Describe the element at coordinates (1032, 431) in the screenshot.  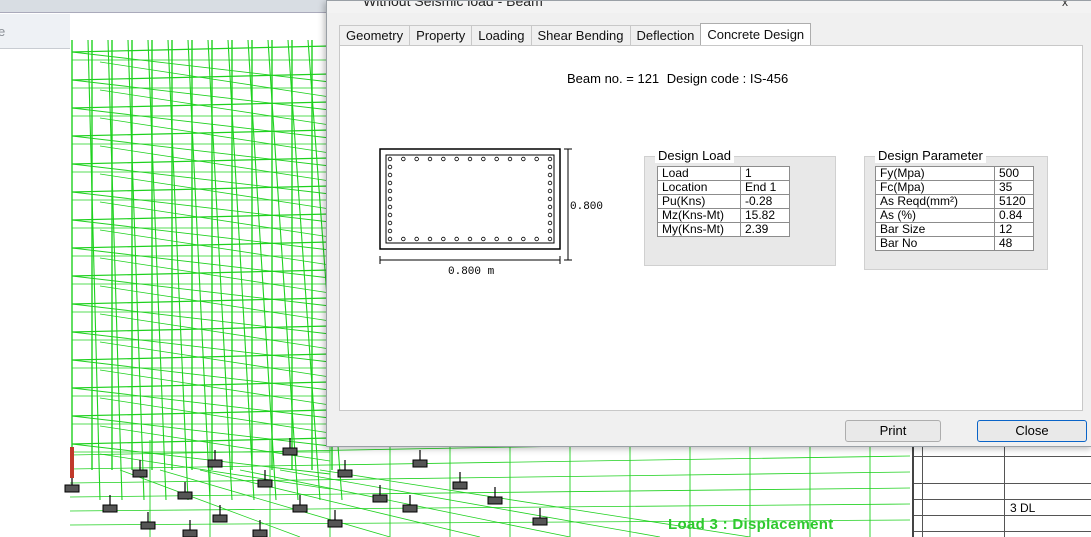
I see `close-button: Close` at that location.